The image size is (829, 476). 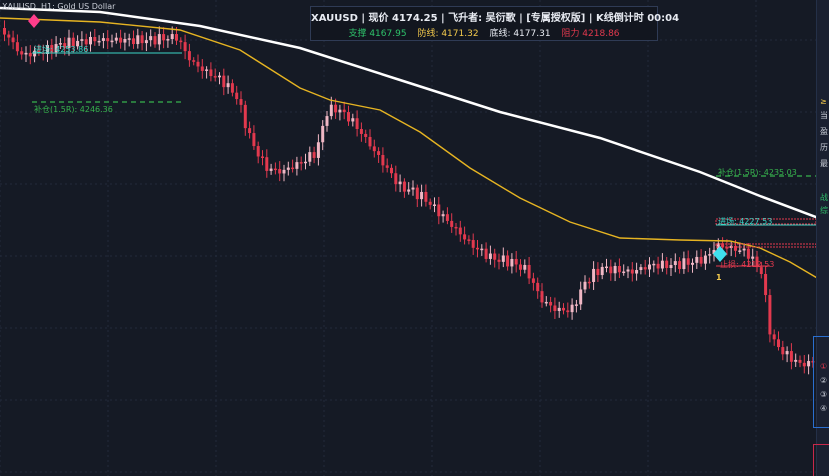 I want to click on side-item-3: 历, so click(x=824, y=147).